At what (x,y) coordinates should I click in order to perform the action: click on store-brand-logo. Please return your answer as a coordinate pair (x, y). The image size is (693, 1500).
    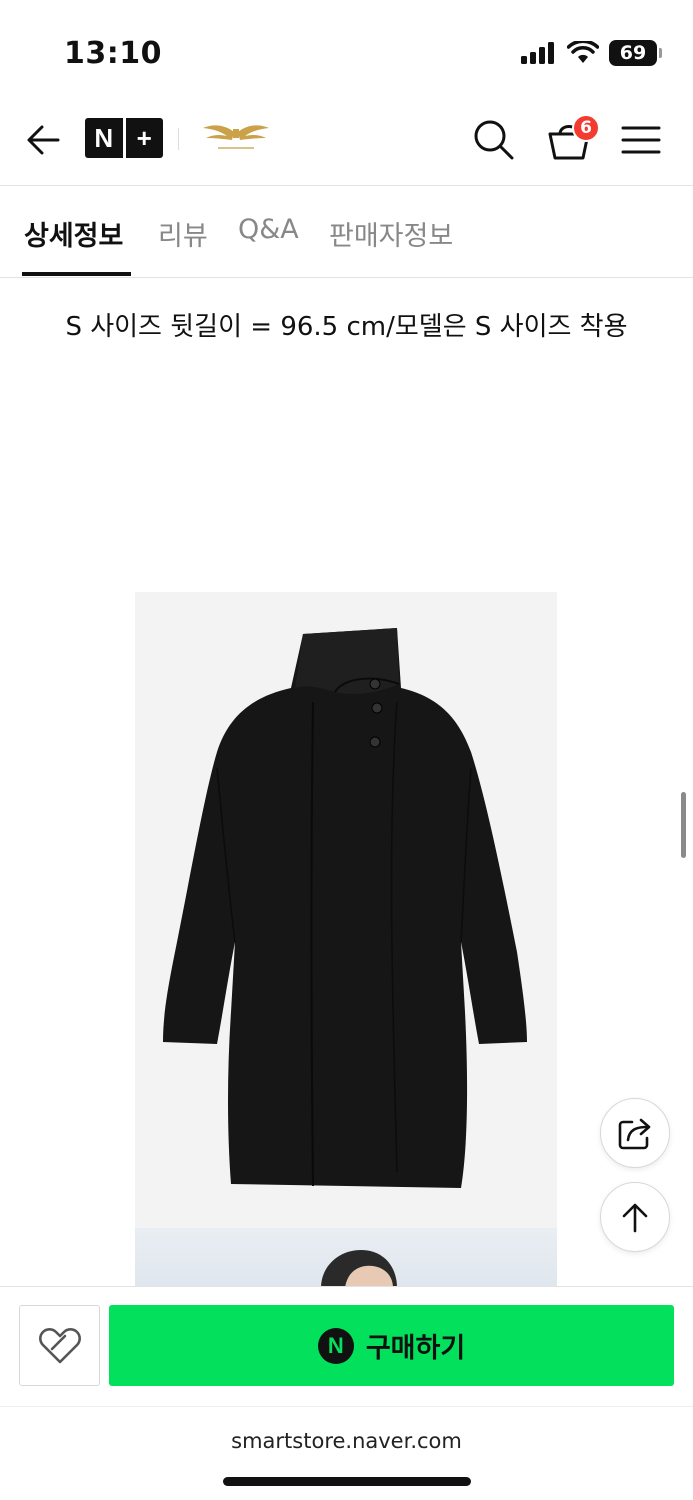
    Looking at the image, I should click on (236, 138).